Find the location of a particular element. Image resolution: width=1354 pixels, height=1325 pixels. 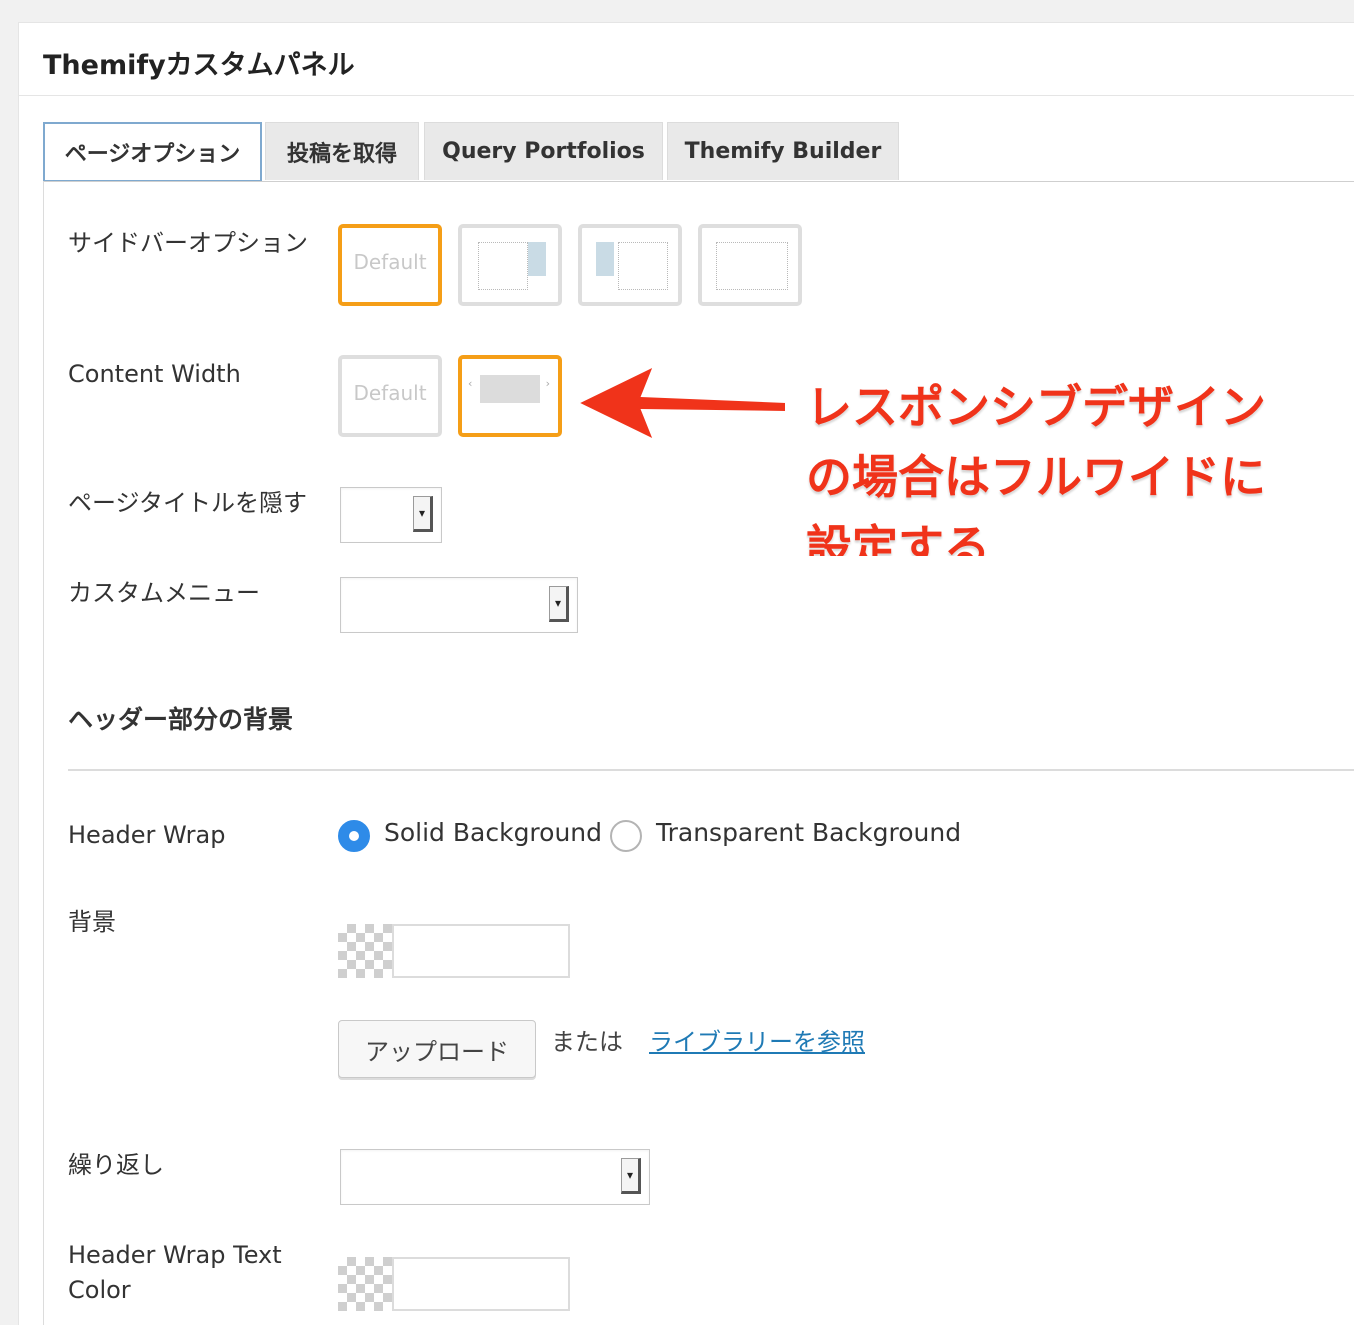

sidebar-layout-none is located at coordinates (750, 265).